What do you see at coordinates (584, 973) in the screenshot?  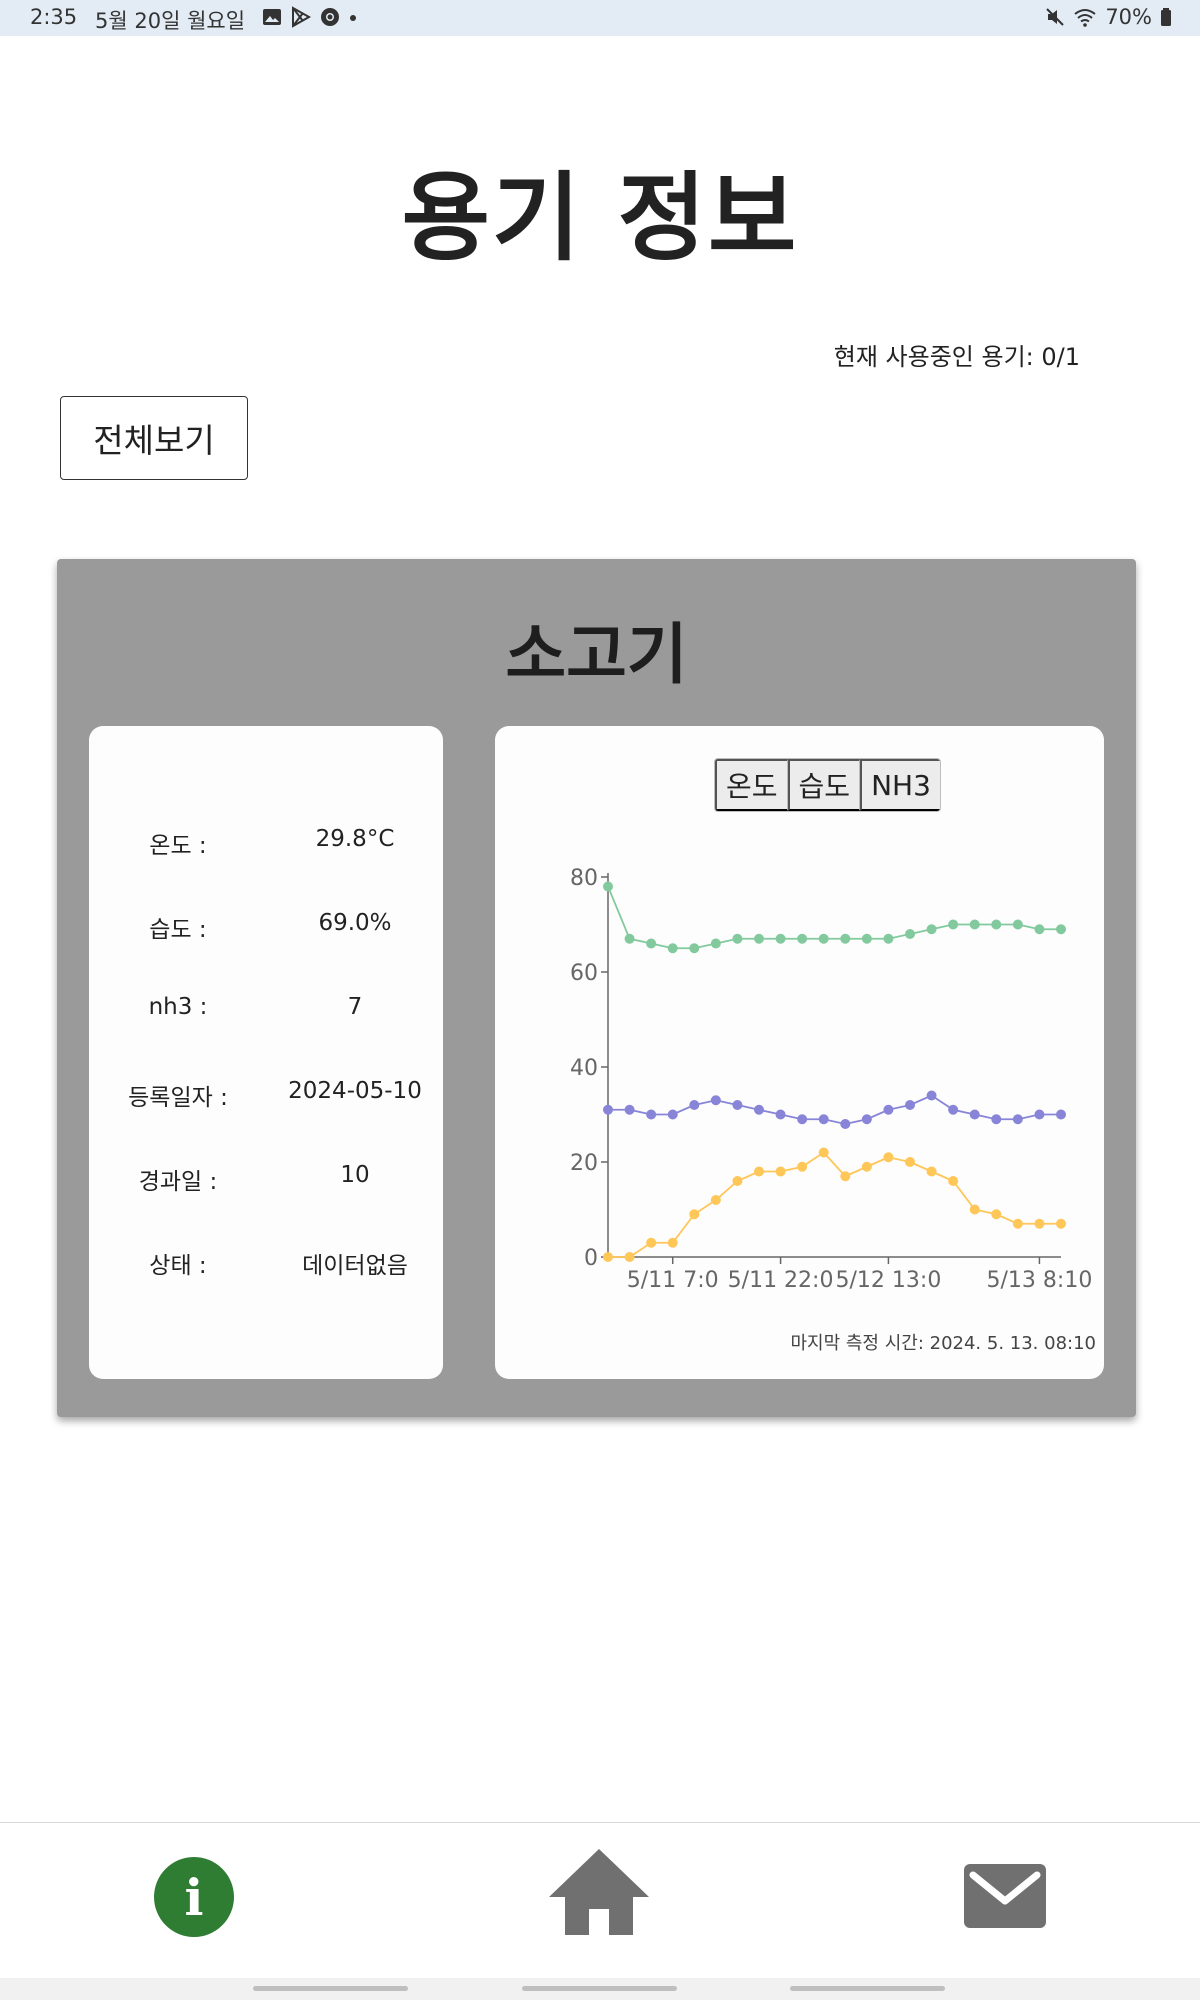 I see `y-tick-label: 60` at bounding box center [584, 973].